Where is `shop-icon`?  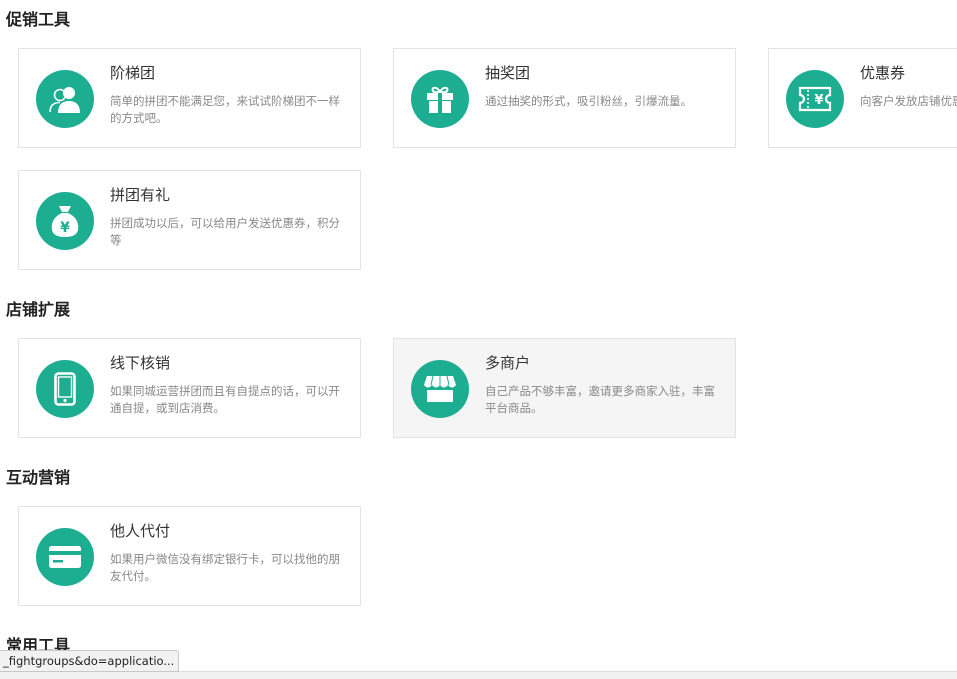
shop-icon is located at coordinates (440, 389).